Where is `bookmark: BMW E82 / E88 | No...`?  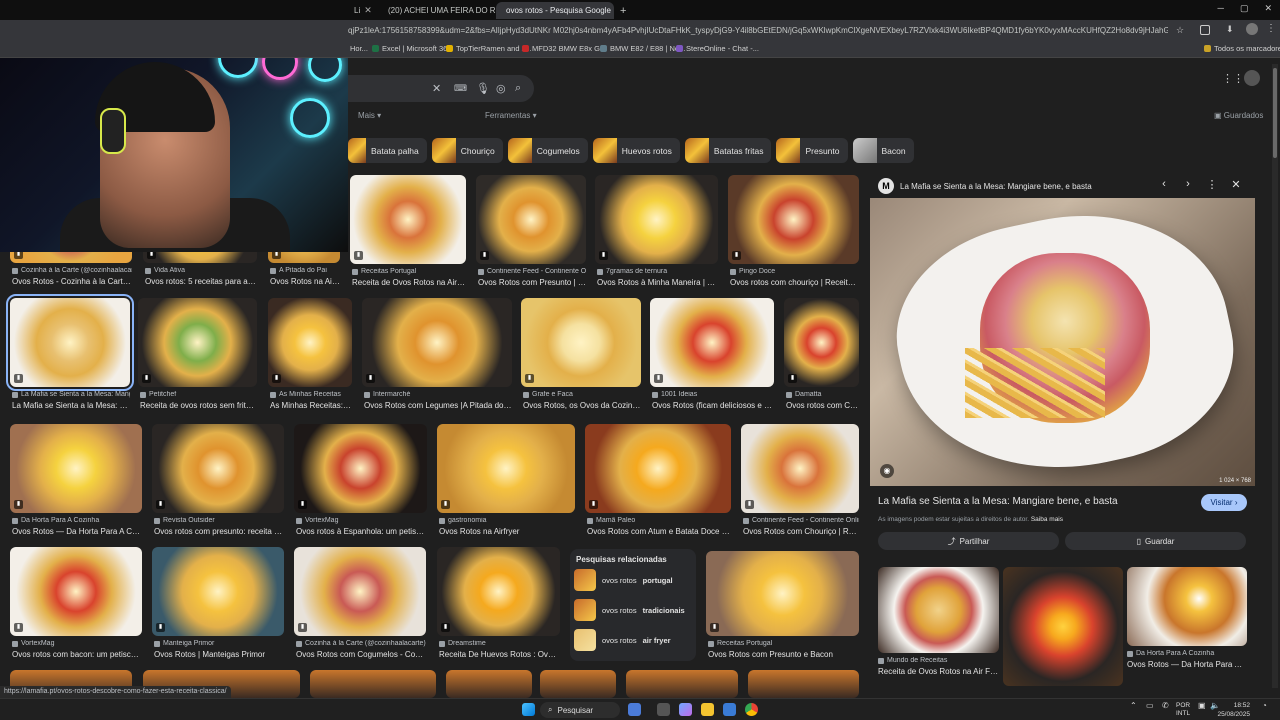
bookmark: BMW E82 / E88 | No... is located at coordinates (642, 48).